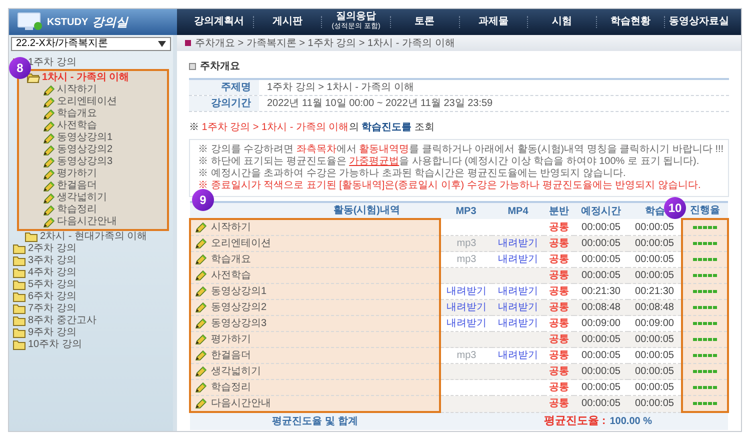  I want to click on activity-link: 평가하기, so click(231, 339).